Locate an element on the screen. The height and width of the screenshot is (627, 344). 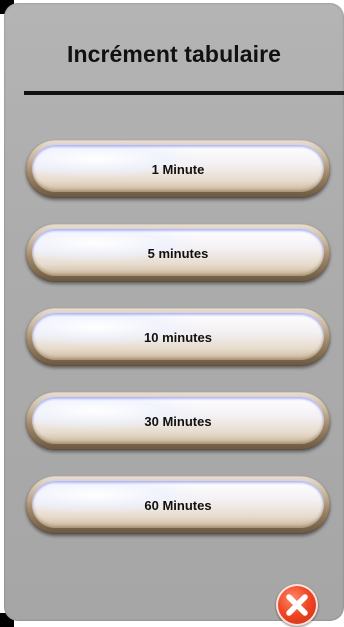
button-label: 1 Minute is located at coordinates (178, 169).